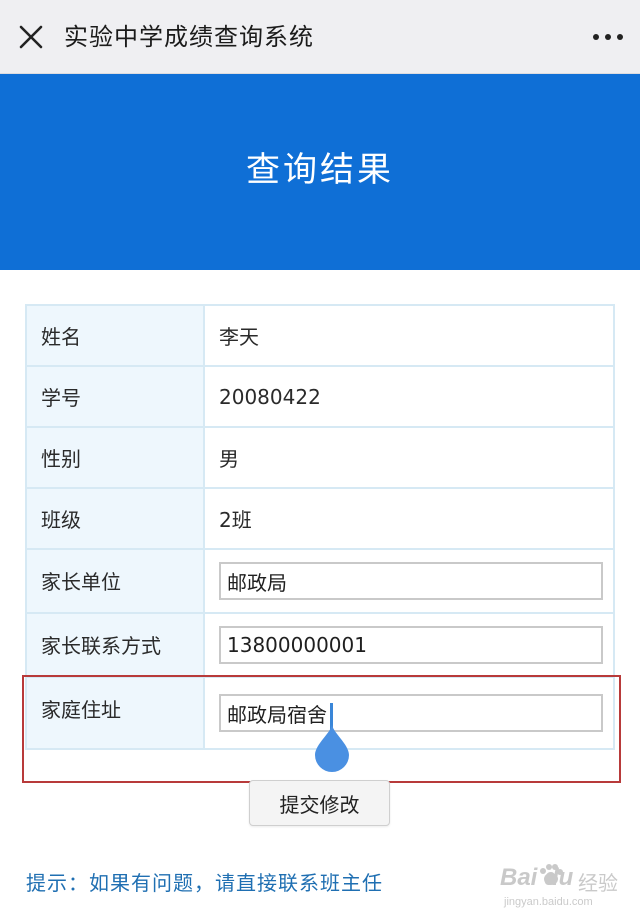 This screenshot has height=919, width=640. I want to click on row-value-parent-employer, so click(409, 581).